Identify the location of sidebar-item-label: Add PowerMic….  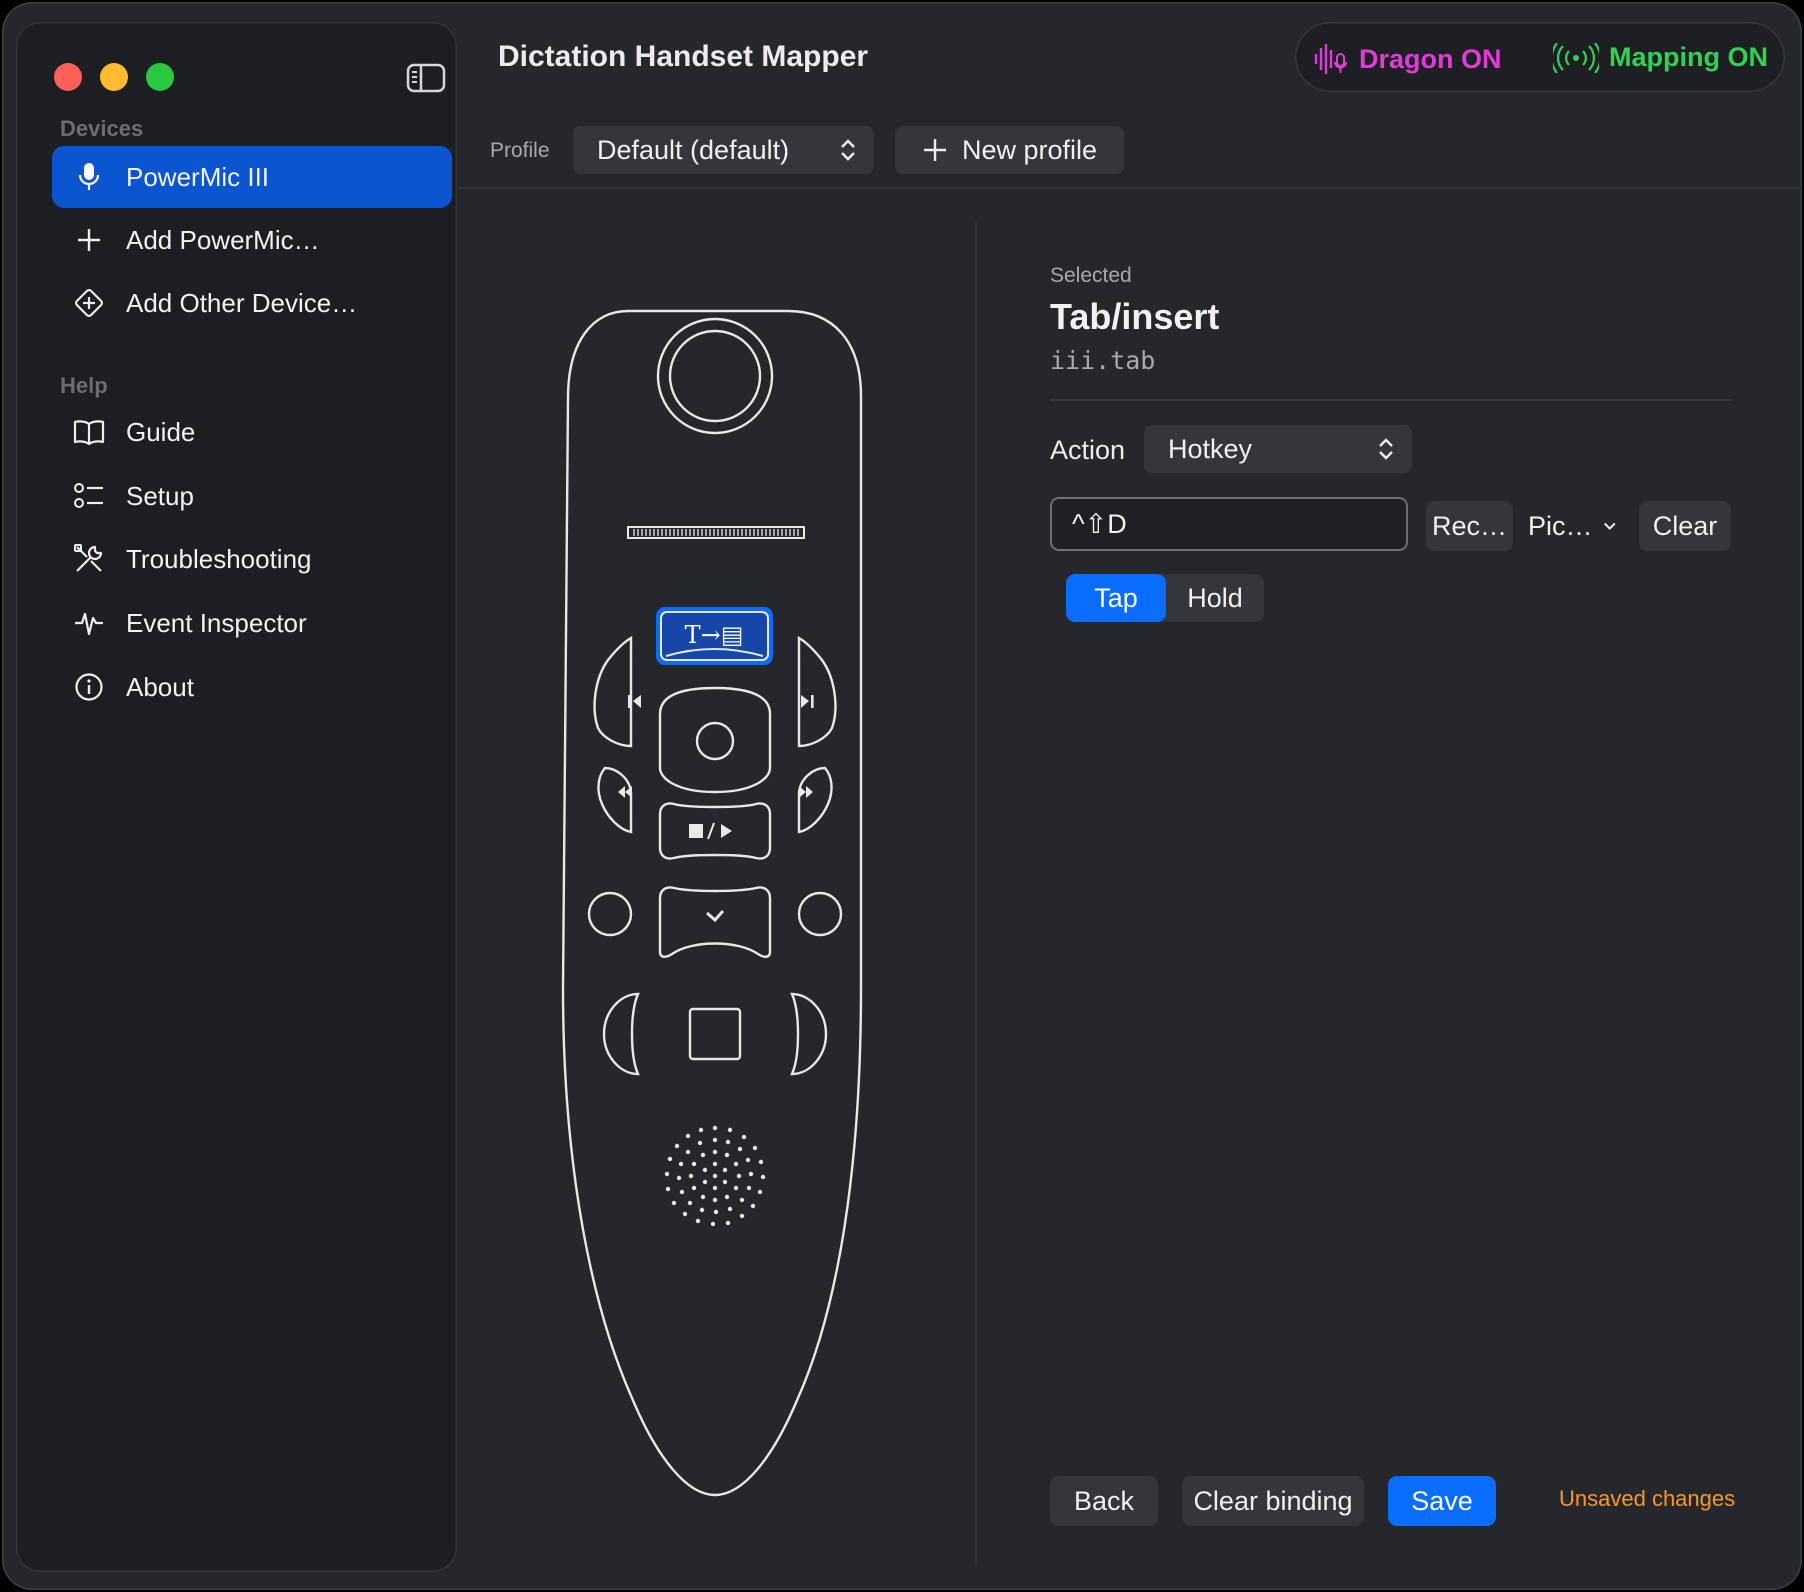
(223, 239).